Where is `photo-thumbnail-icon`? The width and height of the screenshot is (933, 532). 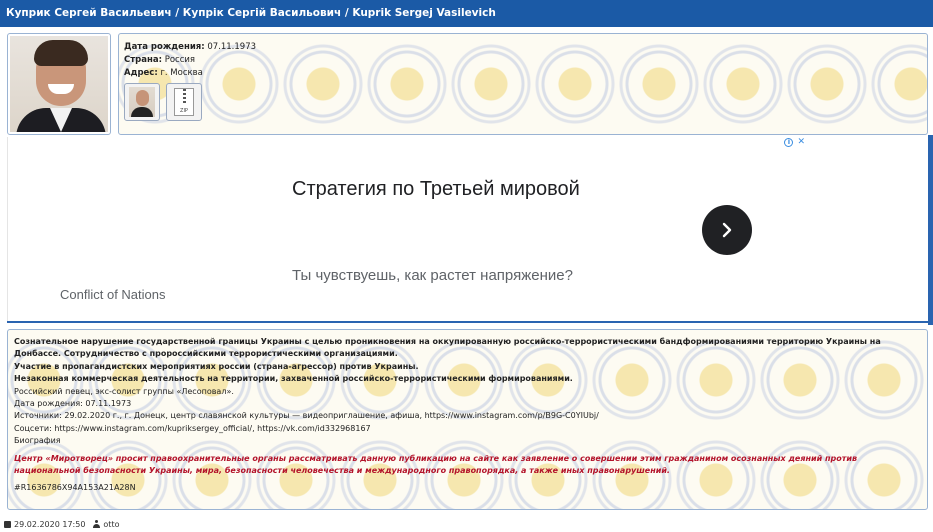 photo-thumbnail-icon is located at coordinates (142, 102).